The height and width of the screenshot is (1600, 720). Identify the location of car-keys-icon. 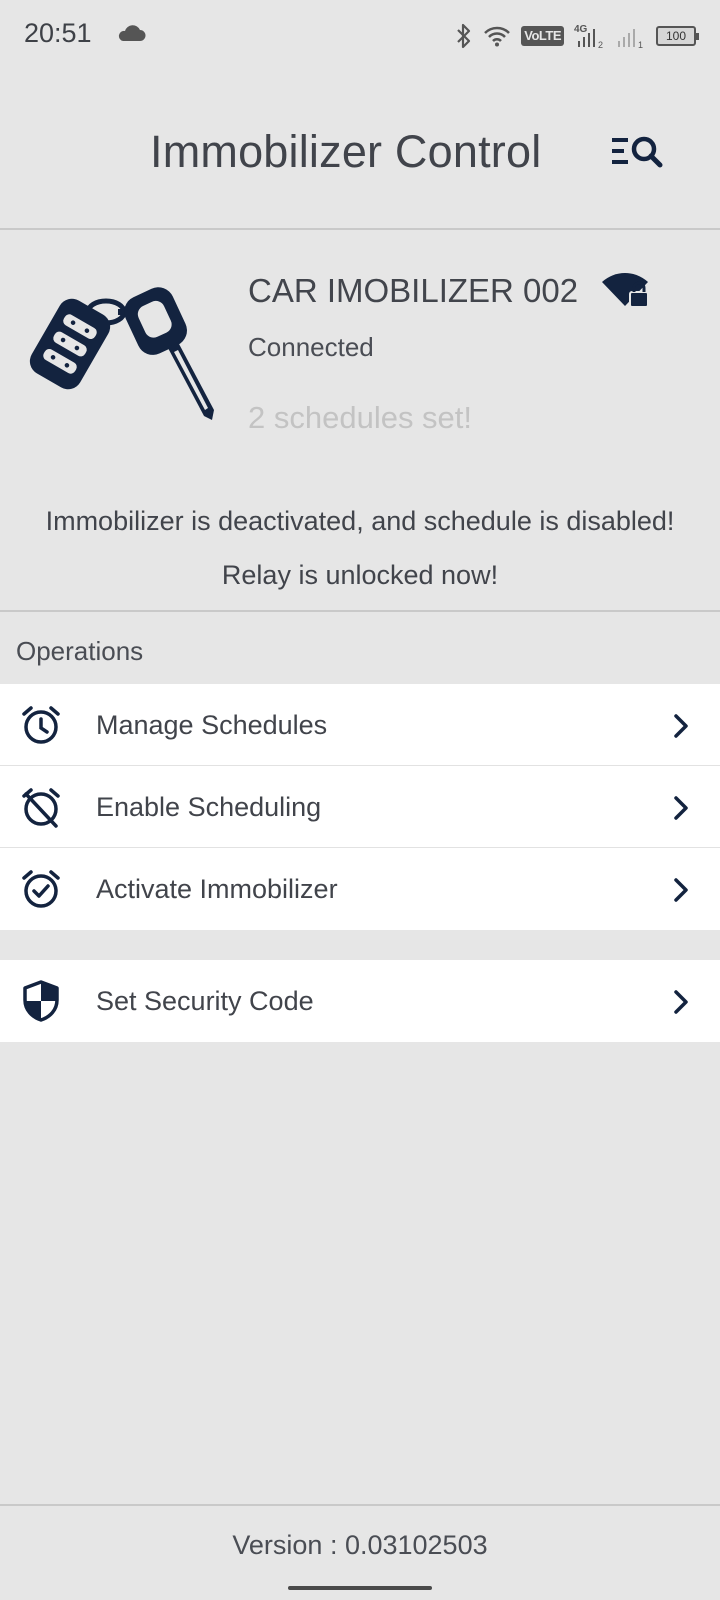
(121, 353).